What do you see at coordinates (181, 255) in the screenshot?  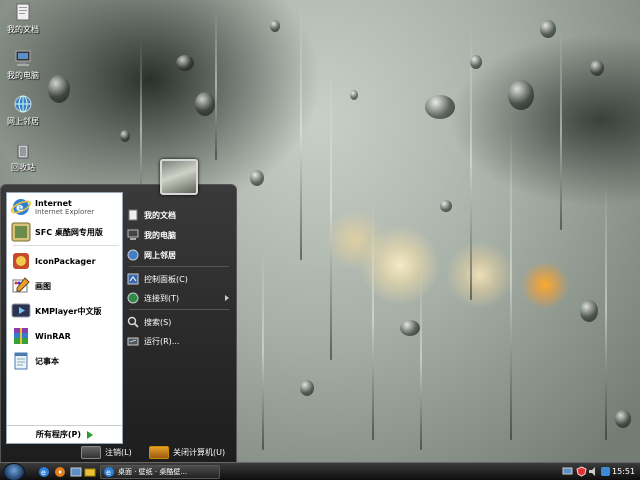 I see `place-network-places: 网上邻居` at bounding box center [181, 255].